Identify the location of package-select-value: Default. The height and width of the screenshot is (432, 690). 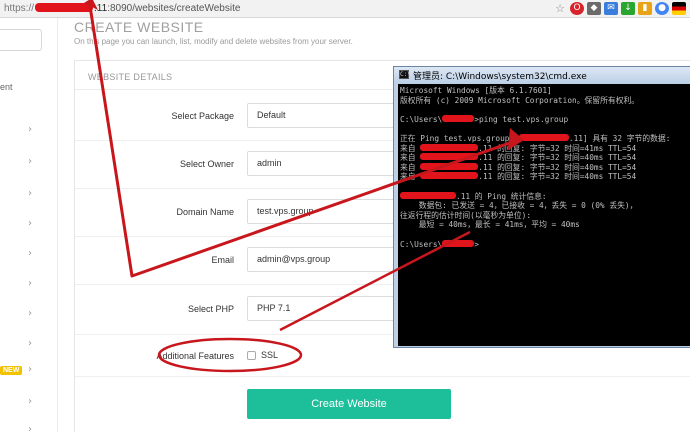
(271, 115).